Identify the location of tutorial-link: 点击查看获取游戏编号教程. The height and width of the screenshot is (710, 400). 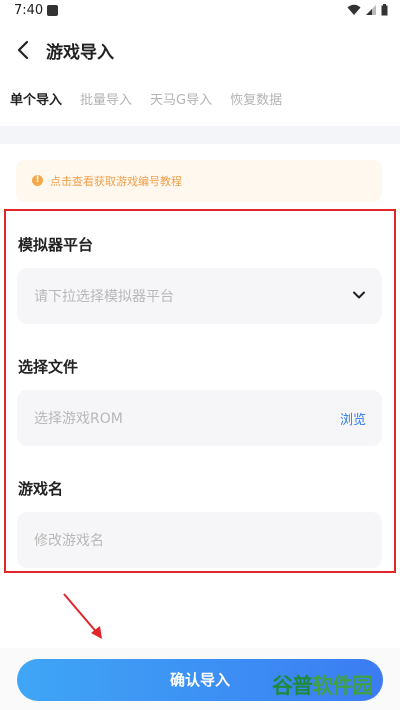
(116, 181).